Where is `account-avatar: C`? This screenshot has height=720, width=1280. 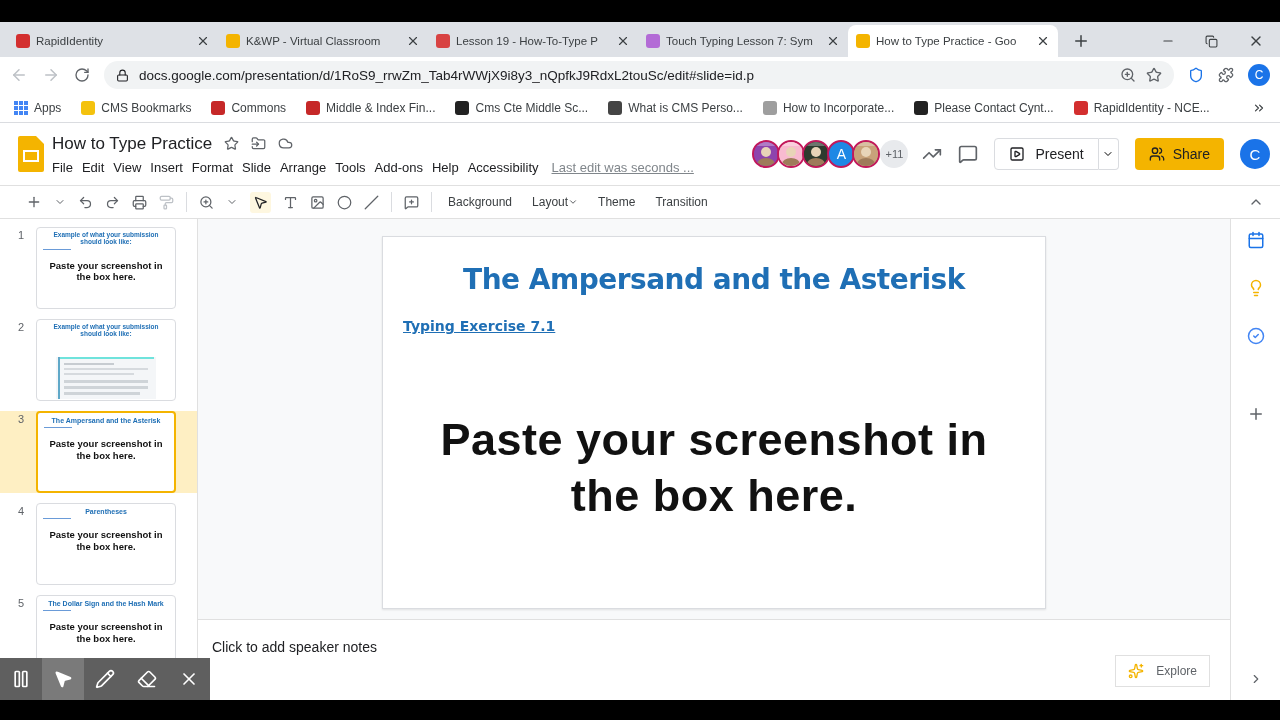 account-avatar: C is located at coordinates (1255, 154).